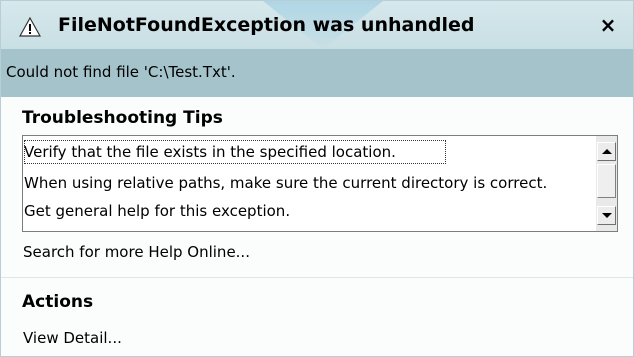 The image size is (634, 357). I want to click on message-bar: Could not find file 'C:\Test.Txt'., so click(317, 73).